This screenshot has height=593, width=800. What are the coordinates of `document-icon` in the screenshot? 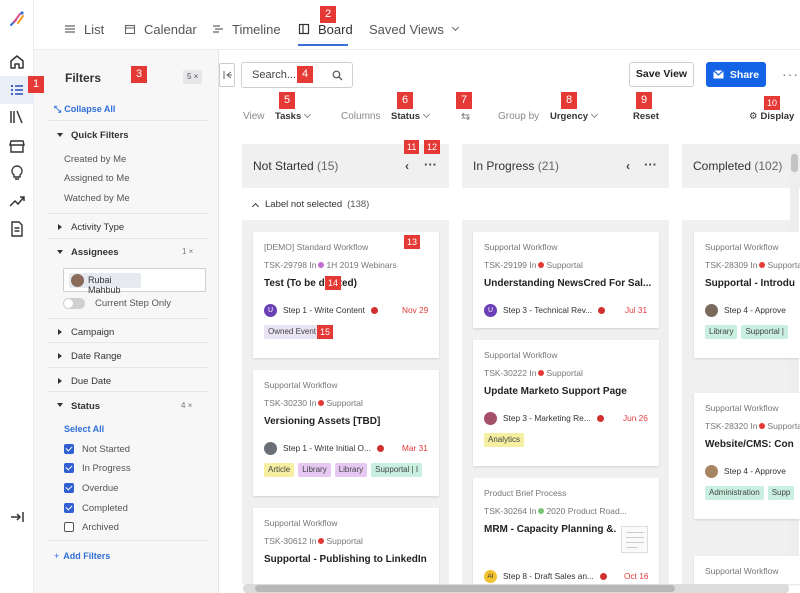 It's located at (17, 229).